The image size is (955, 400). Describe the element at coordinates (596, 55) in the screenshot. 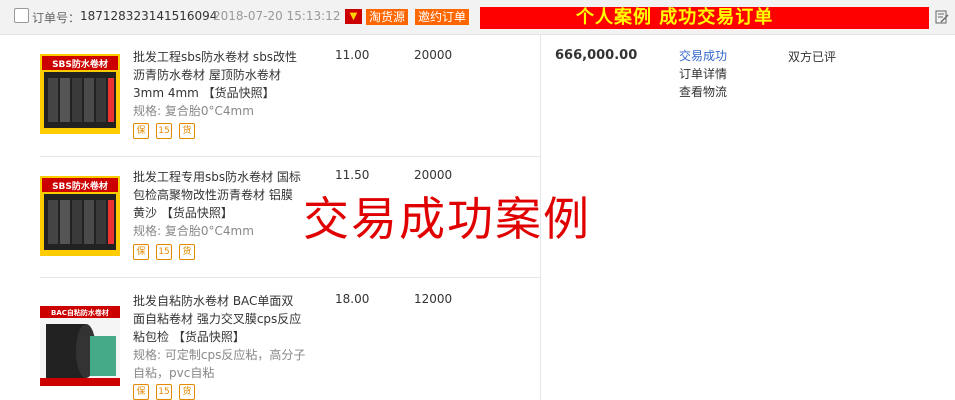

I see `order-total: 666,000.00` at that location.